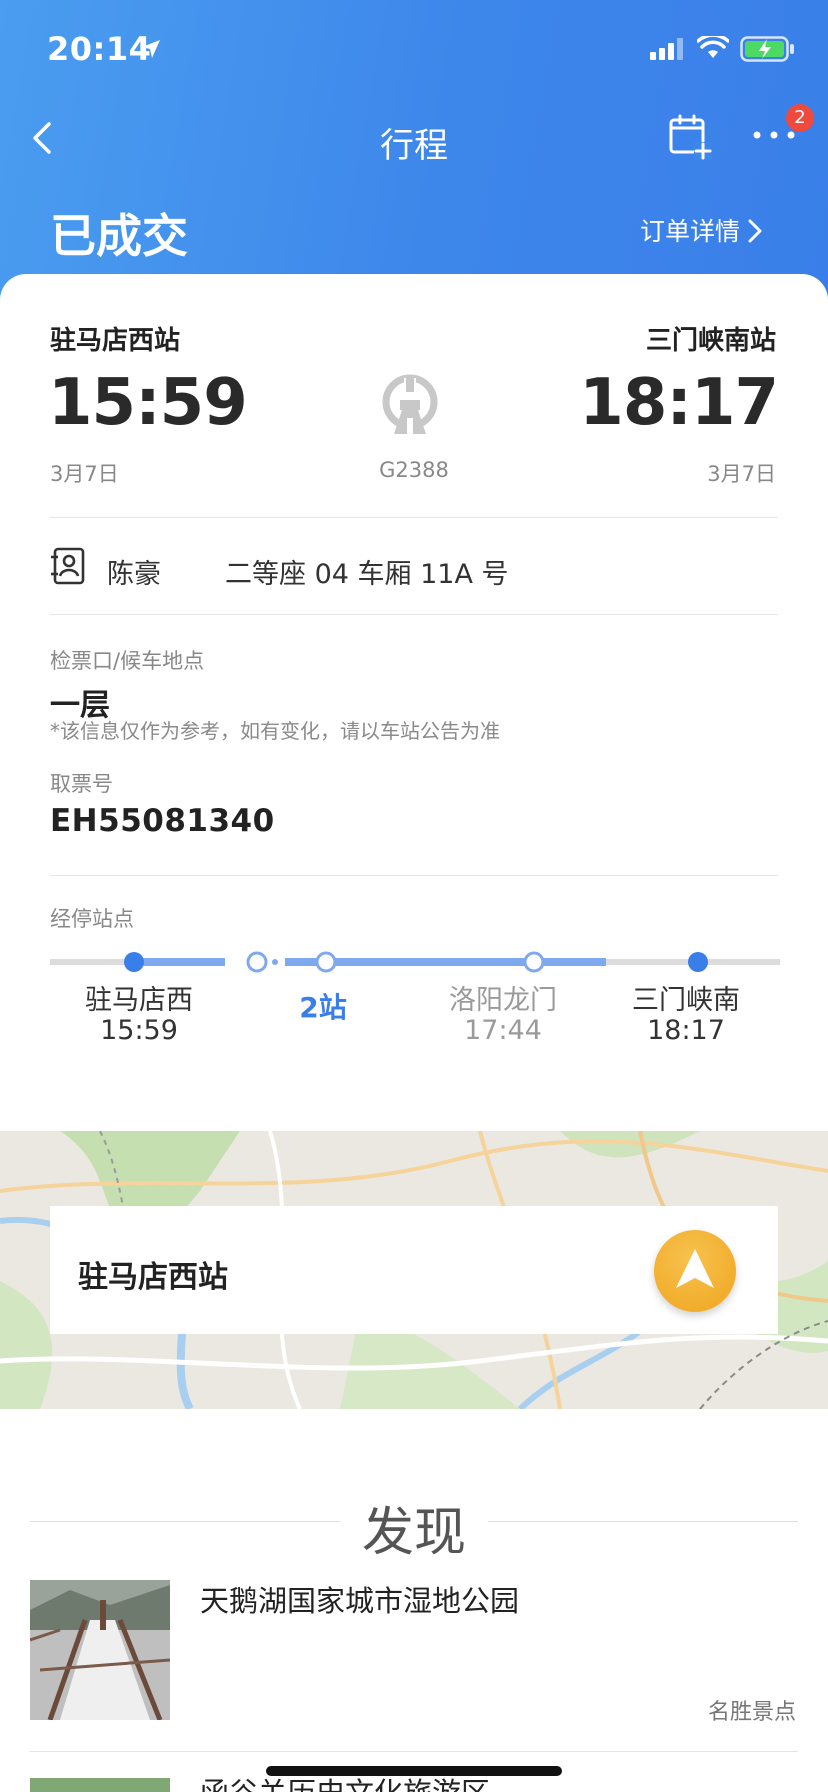  I want to click on home-indicator, so click(414, 1771).